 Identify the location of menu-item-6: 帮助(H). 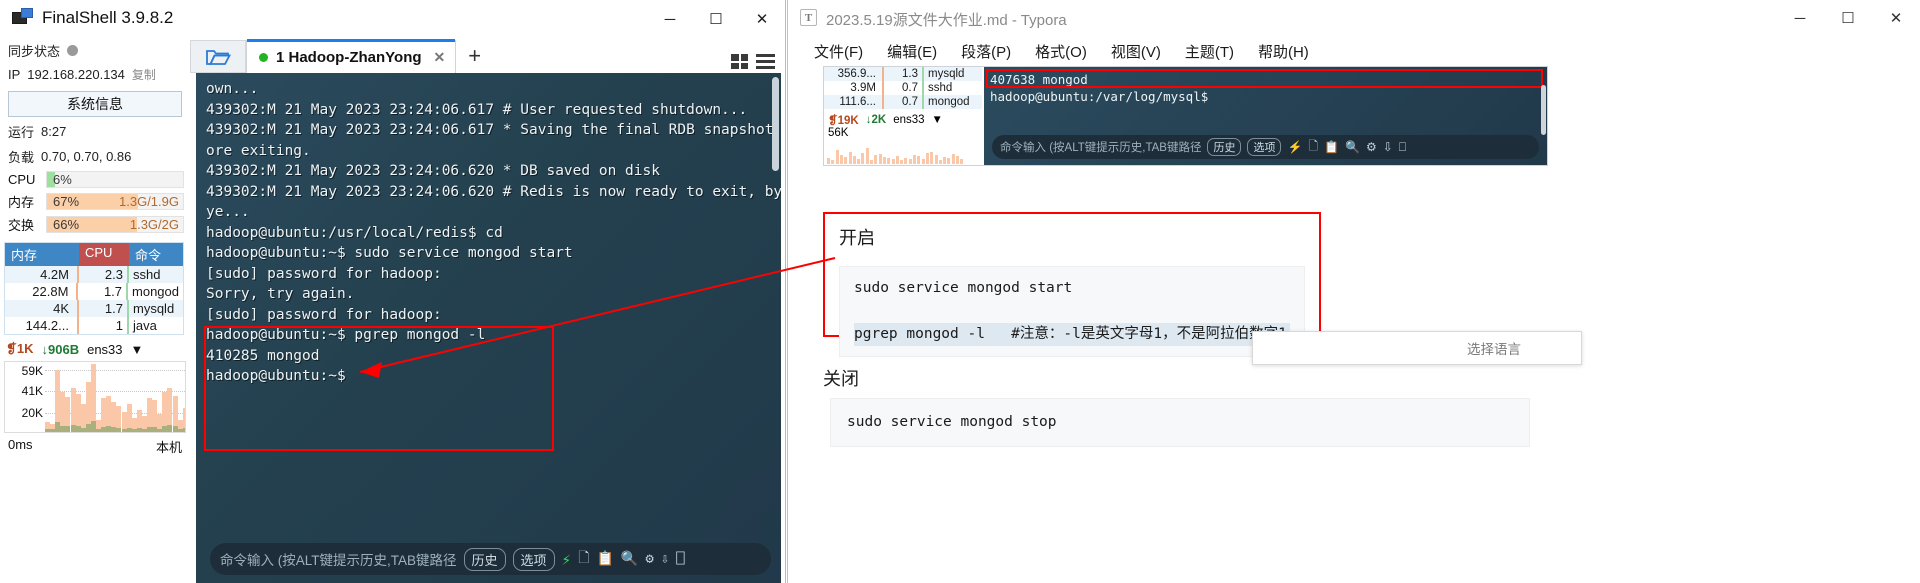
(1283, 51).